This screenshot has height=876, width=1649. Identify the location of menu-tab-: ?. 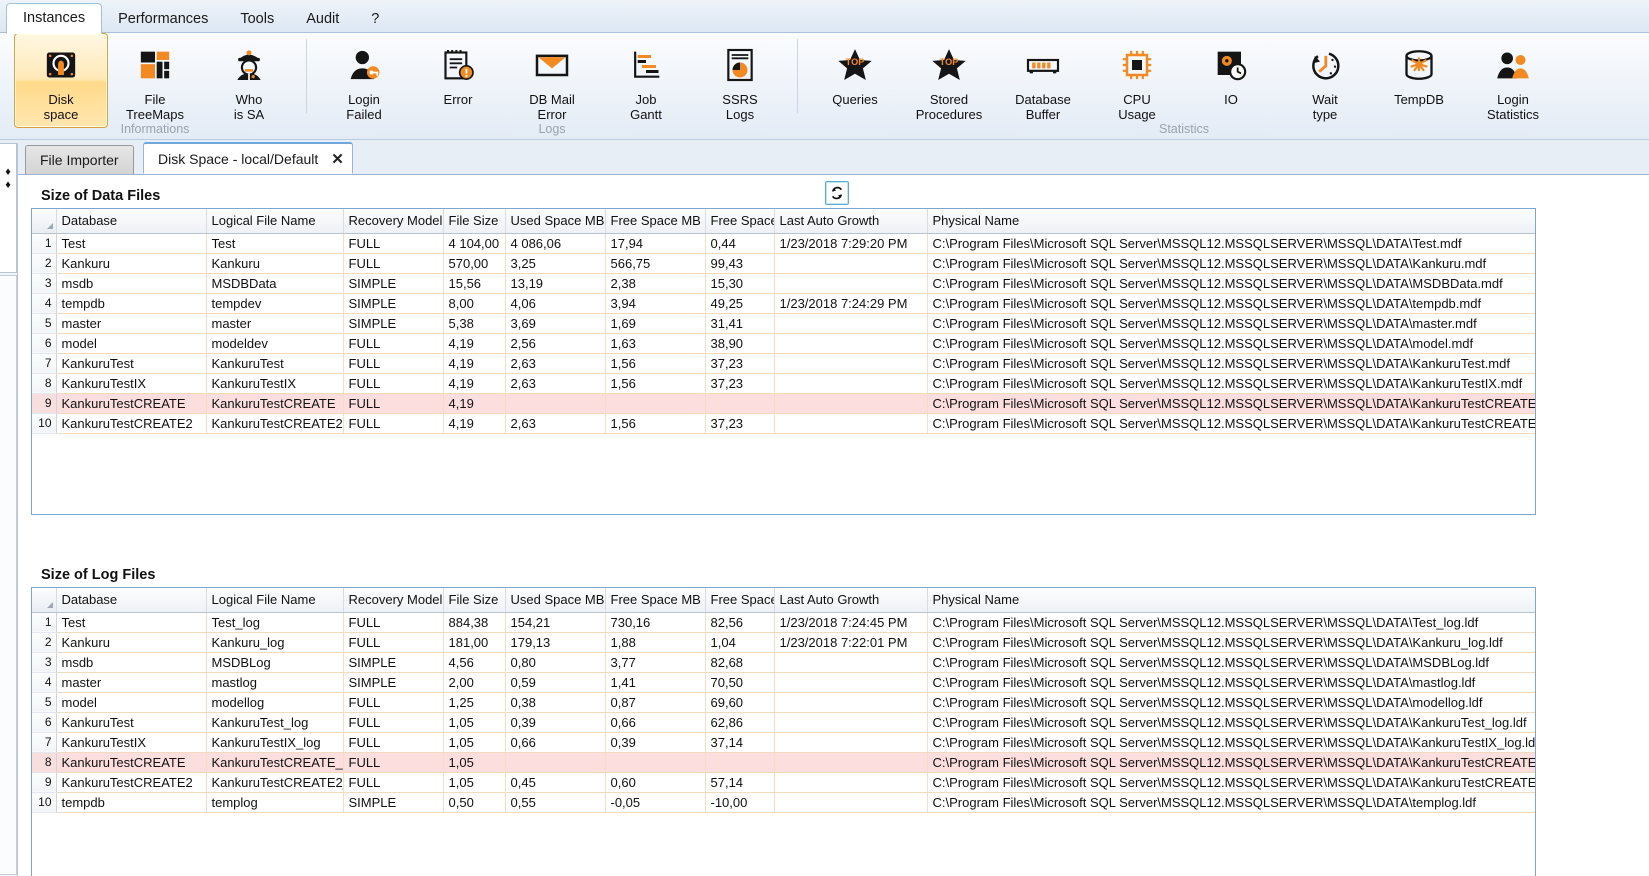
(375, 20).